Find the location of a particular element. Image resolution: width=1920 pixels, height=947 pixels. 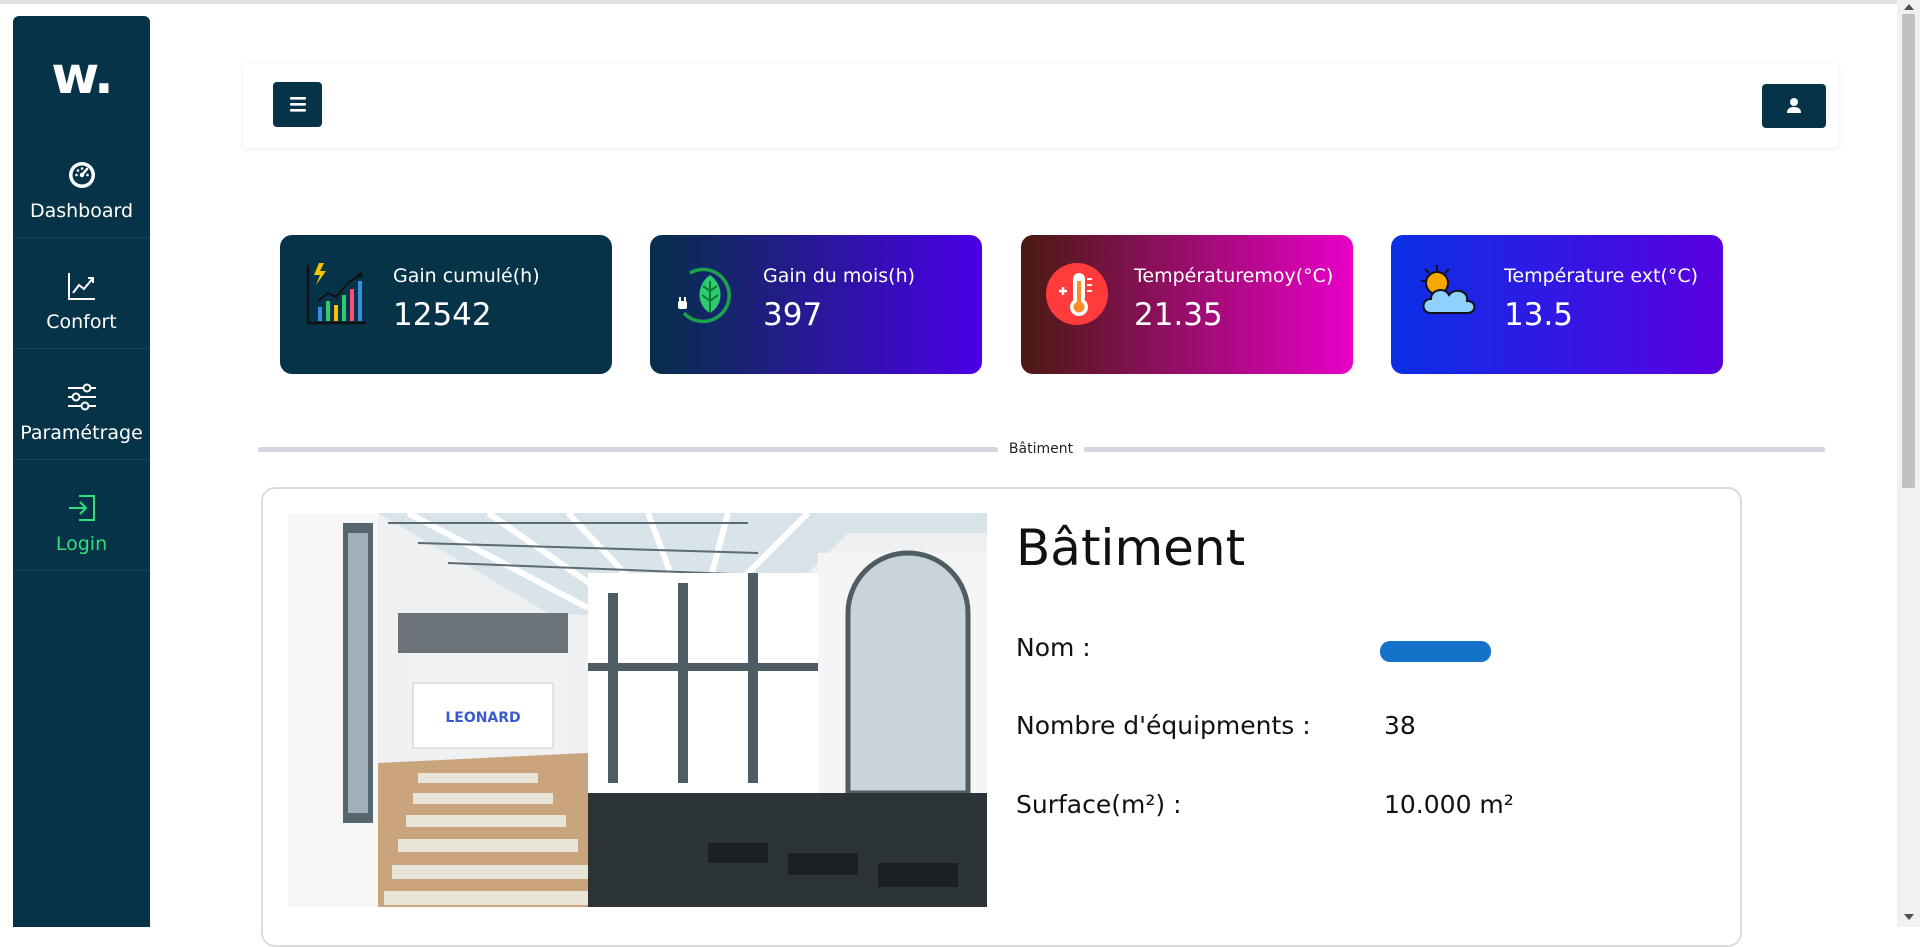

stat-card-temperature-exterieure: Température ext(°C) 13.5 is located at coordinates (1557, 304).